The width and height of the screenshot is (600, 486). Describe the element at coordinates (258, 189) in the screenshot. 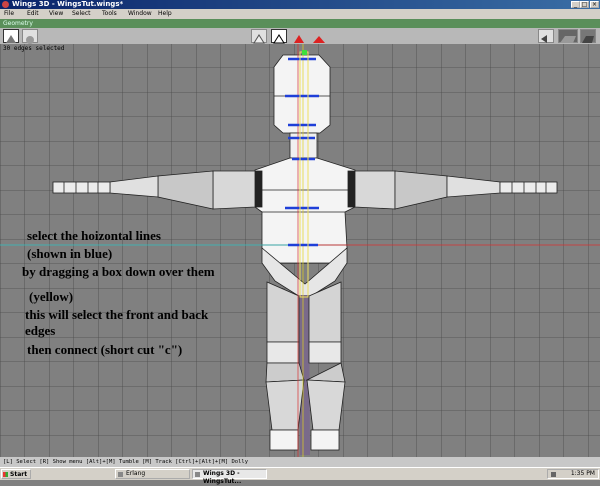

I see `left-shoulder-band` at that location.